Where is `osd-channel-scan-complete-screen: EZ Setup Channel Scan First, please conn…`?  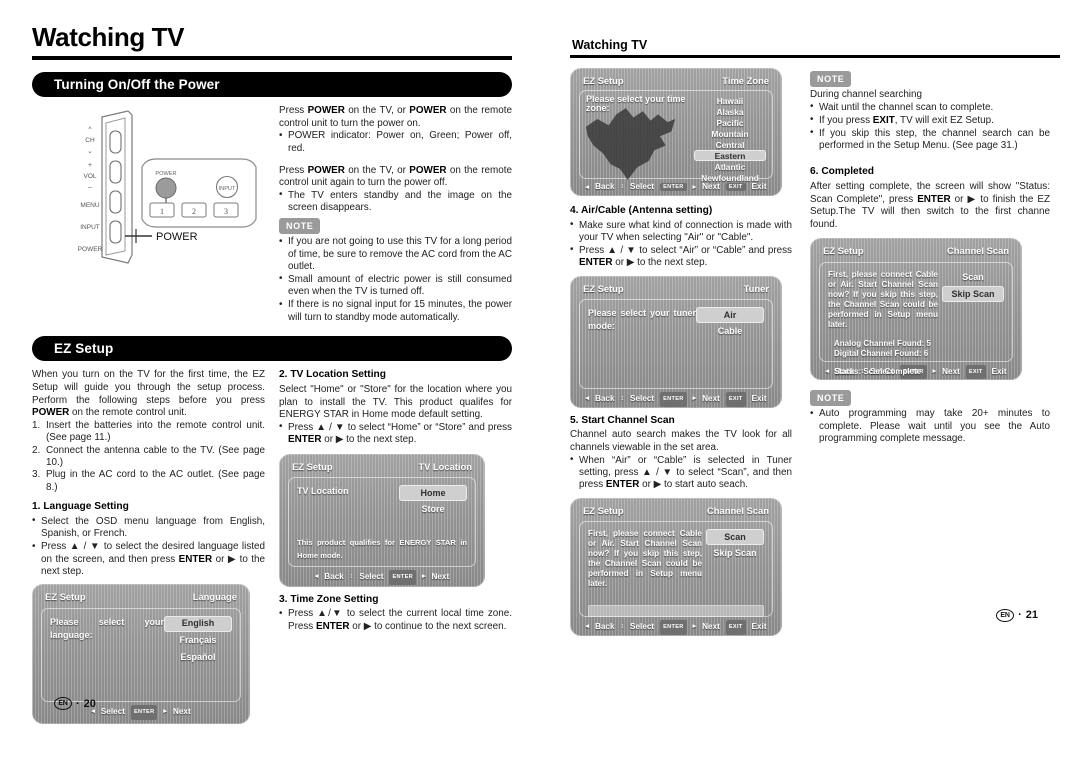
osd-channel-scan-complete-screen: EZ Setup Channel Scan First, please conn… is located at coordinates (916, 309).